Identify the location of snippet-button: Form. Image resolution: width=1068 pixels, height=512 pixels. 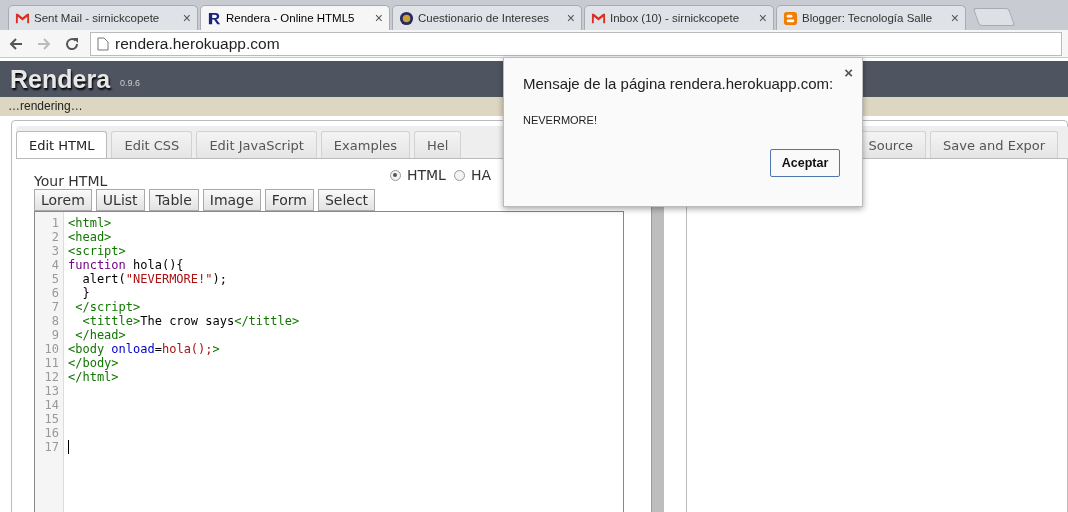
(289, 200).